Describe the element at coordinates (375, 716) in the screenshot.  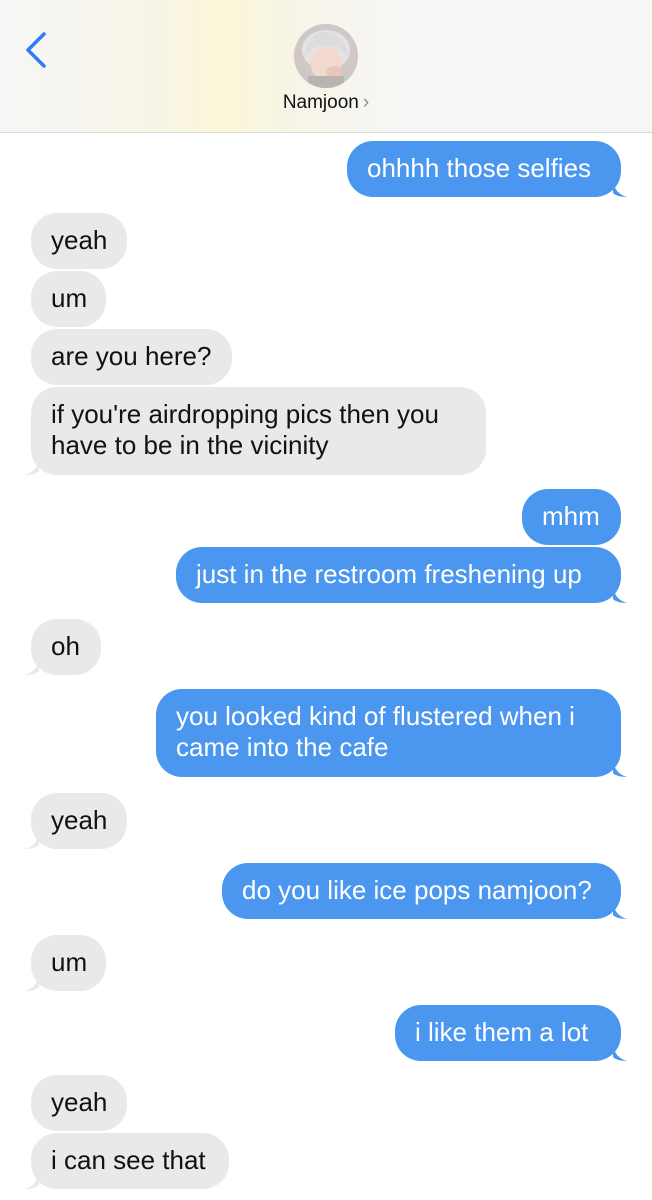
I see `message-text-line: you looked kind of flustered when i` at that location.